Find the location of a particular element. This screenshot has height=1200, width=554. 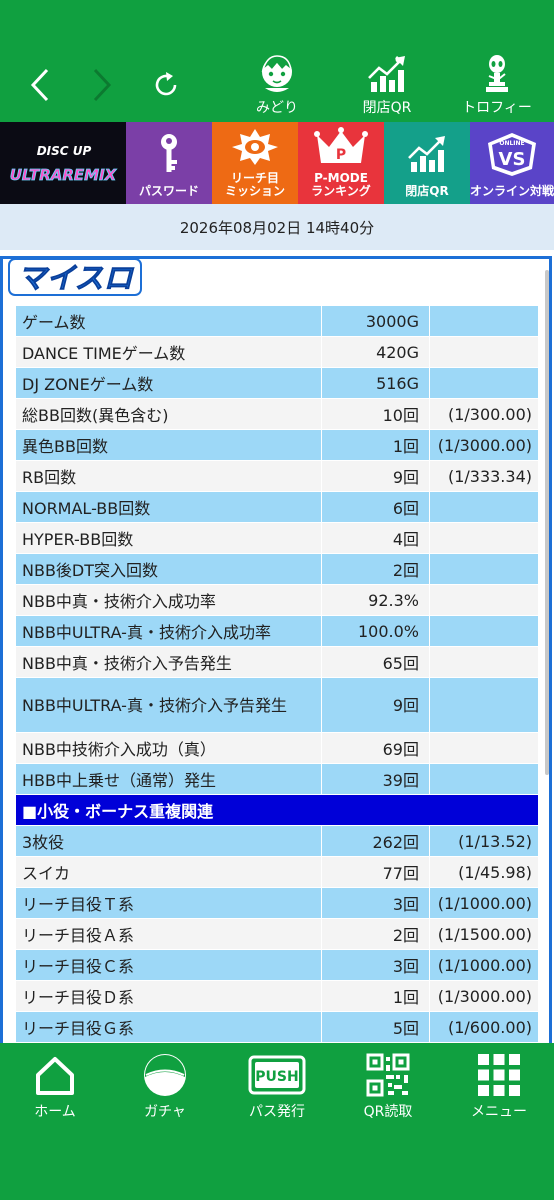

stat-label: リーチ目役Ａ系 is located at coordinates (168, 934).